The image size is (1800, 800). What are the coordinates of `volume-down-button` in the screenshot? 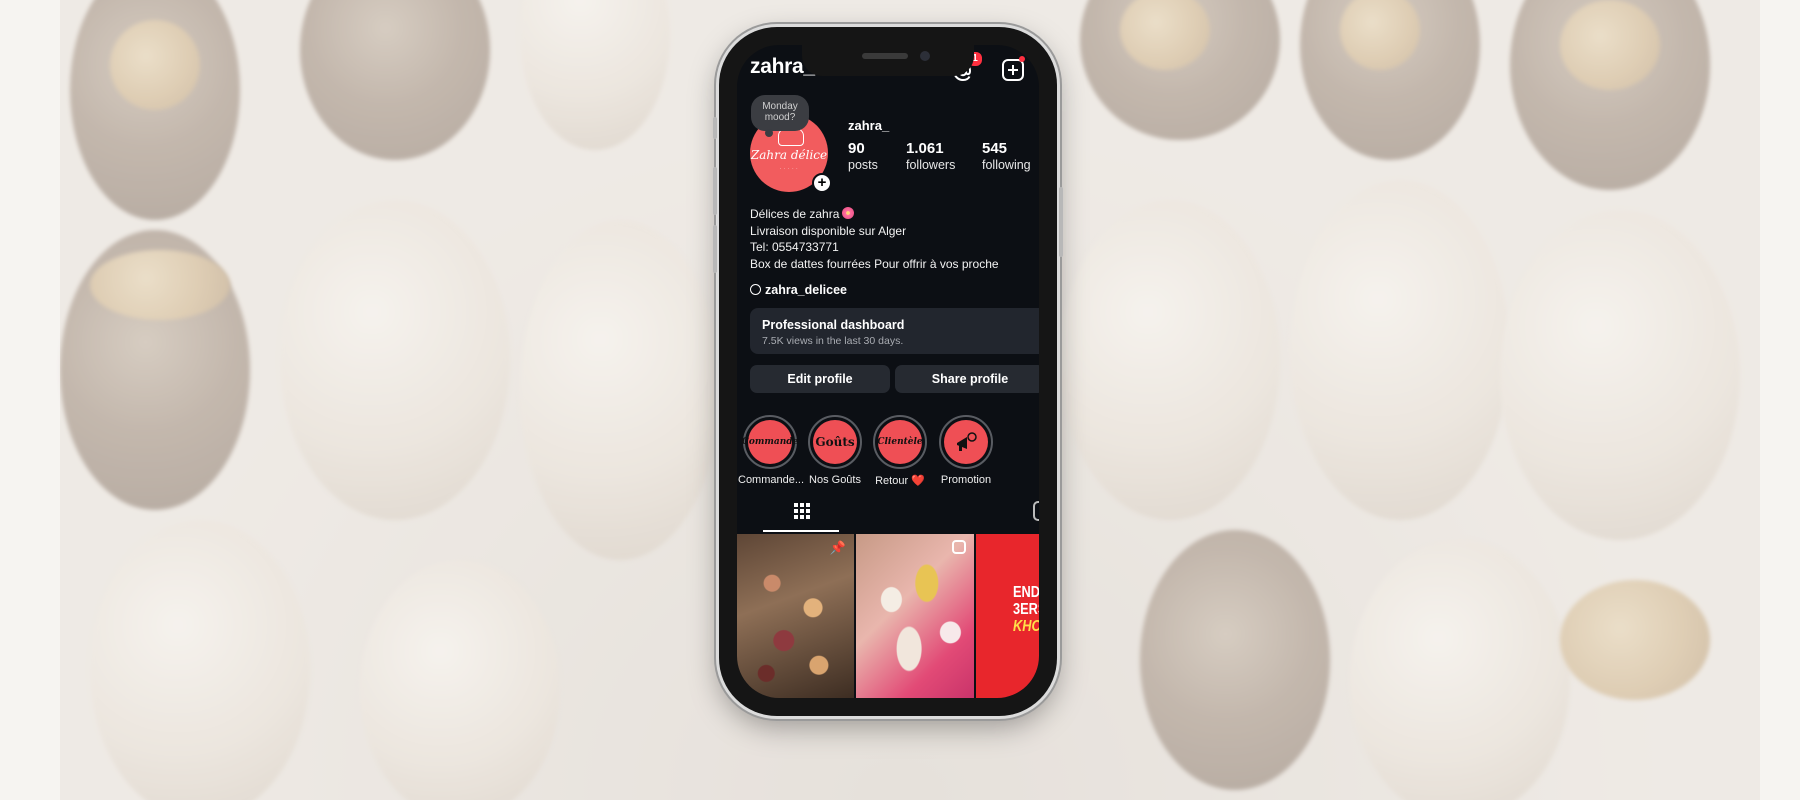 It's located at (715, 249).